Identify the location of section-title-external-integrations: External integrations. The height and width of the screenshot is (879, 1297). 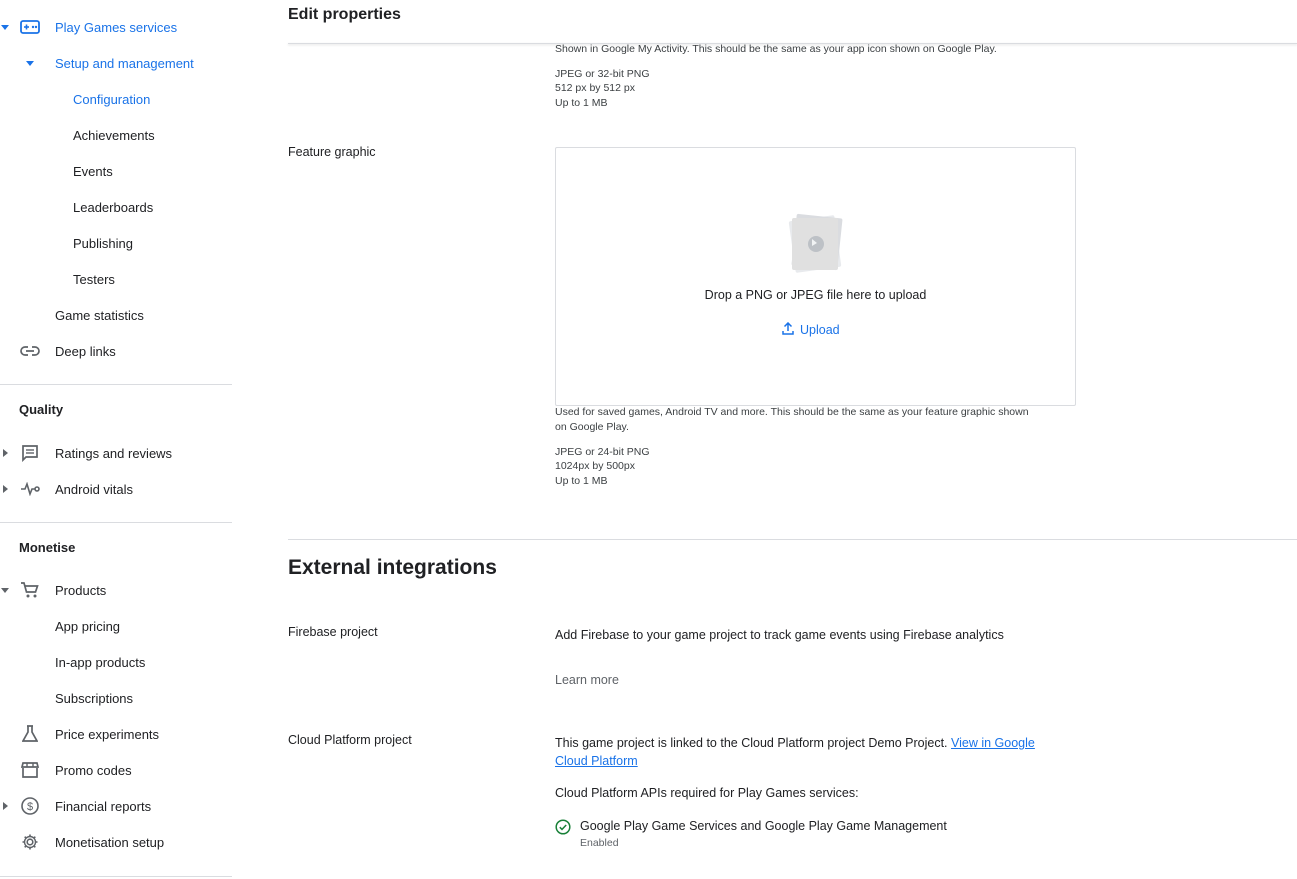
(392, 567).